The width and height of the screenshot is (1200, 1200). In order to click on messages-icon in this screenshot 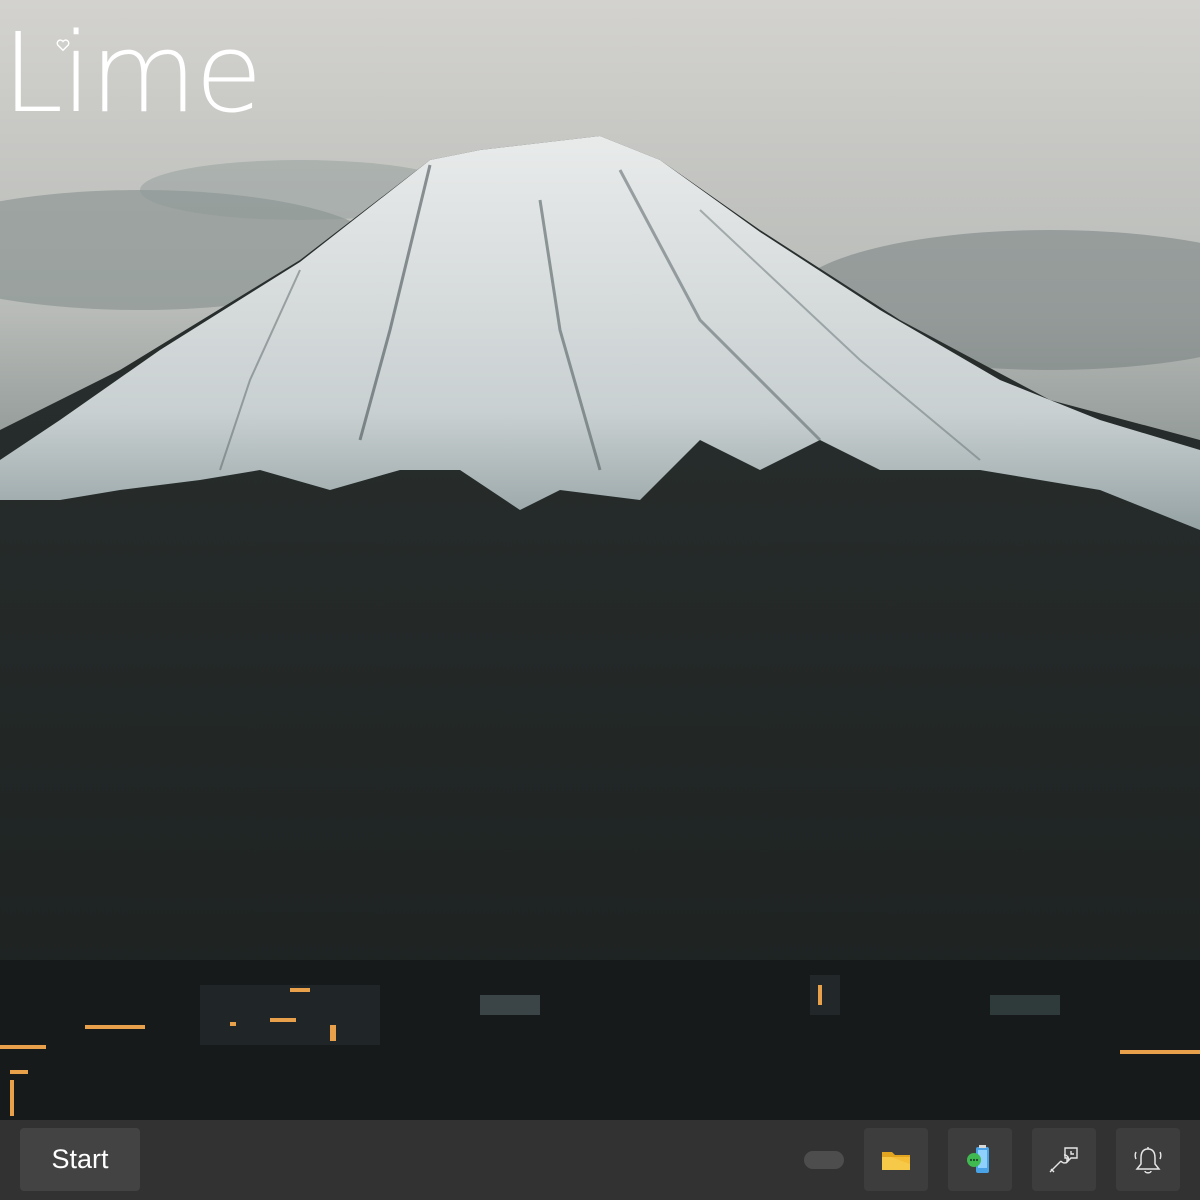, I will do `click(978, 1158)`.